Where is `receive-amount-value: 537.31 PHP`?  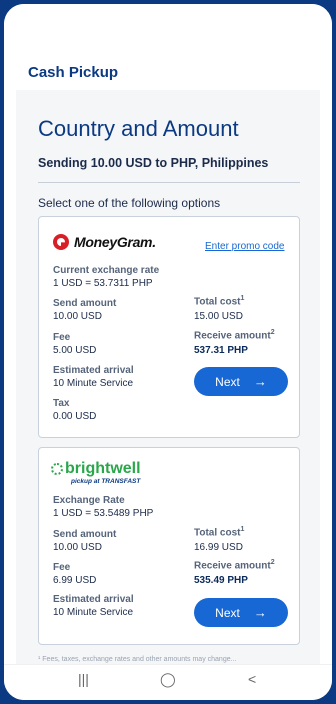 receive-amount-value: 537.31 PHP is located at coordinates (221, 350).